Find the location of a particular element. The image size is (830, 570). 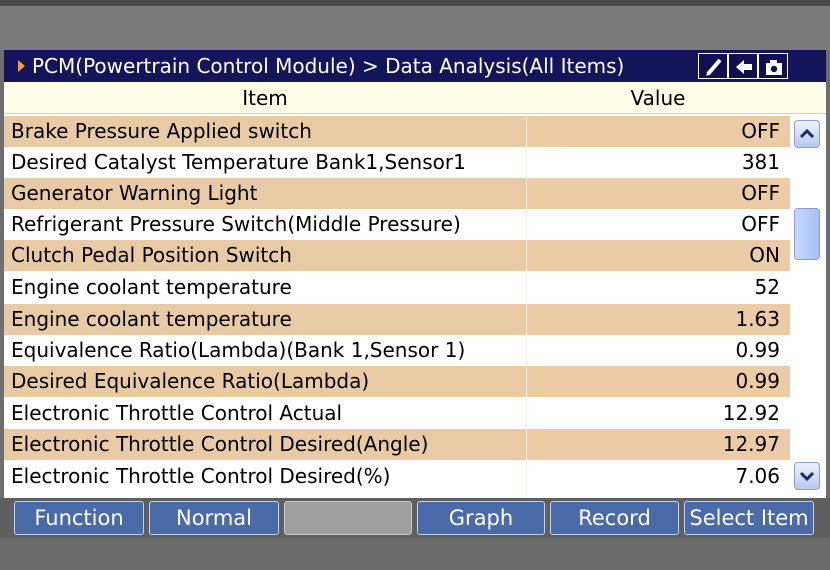

back-arrow-icon is located at coordinates (744, 67).